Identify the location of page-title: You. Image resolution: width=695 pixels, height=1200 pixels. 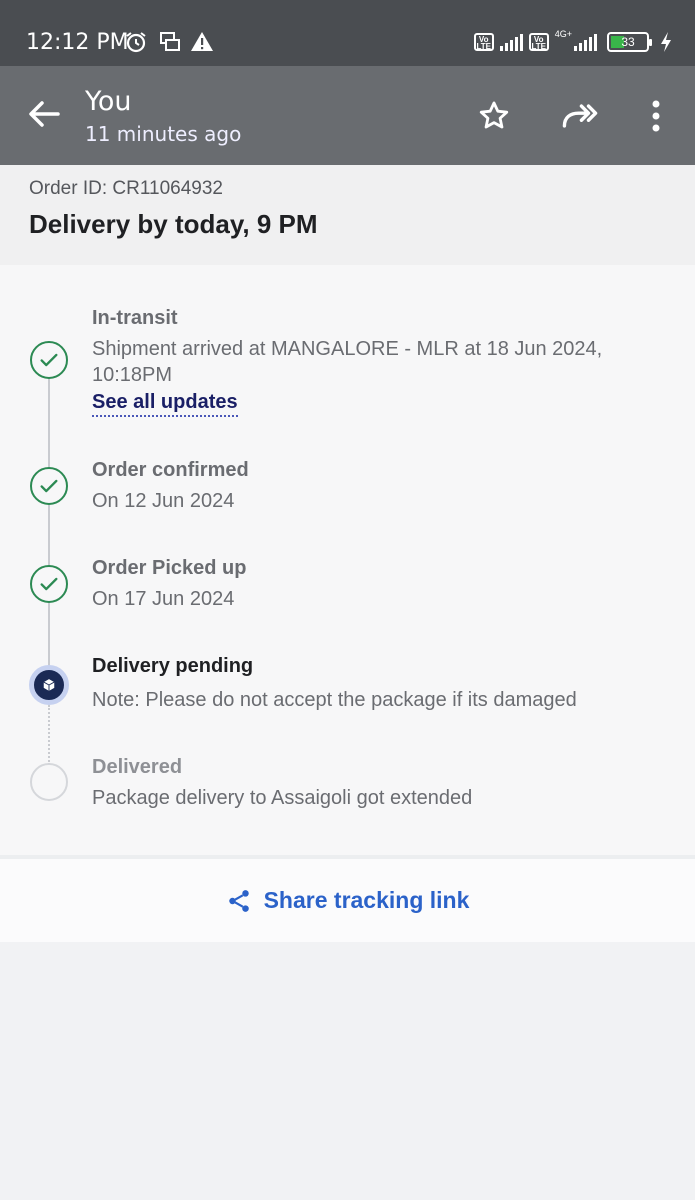
(108, 101).